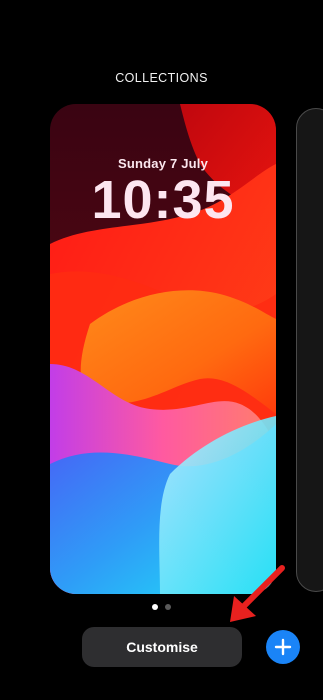 The width and height of the screenshot is (323, 700). I want to click on header-title: COLLECTIONS, so click(161, 78).